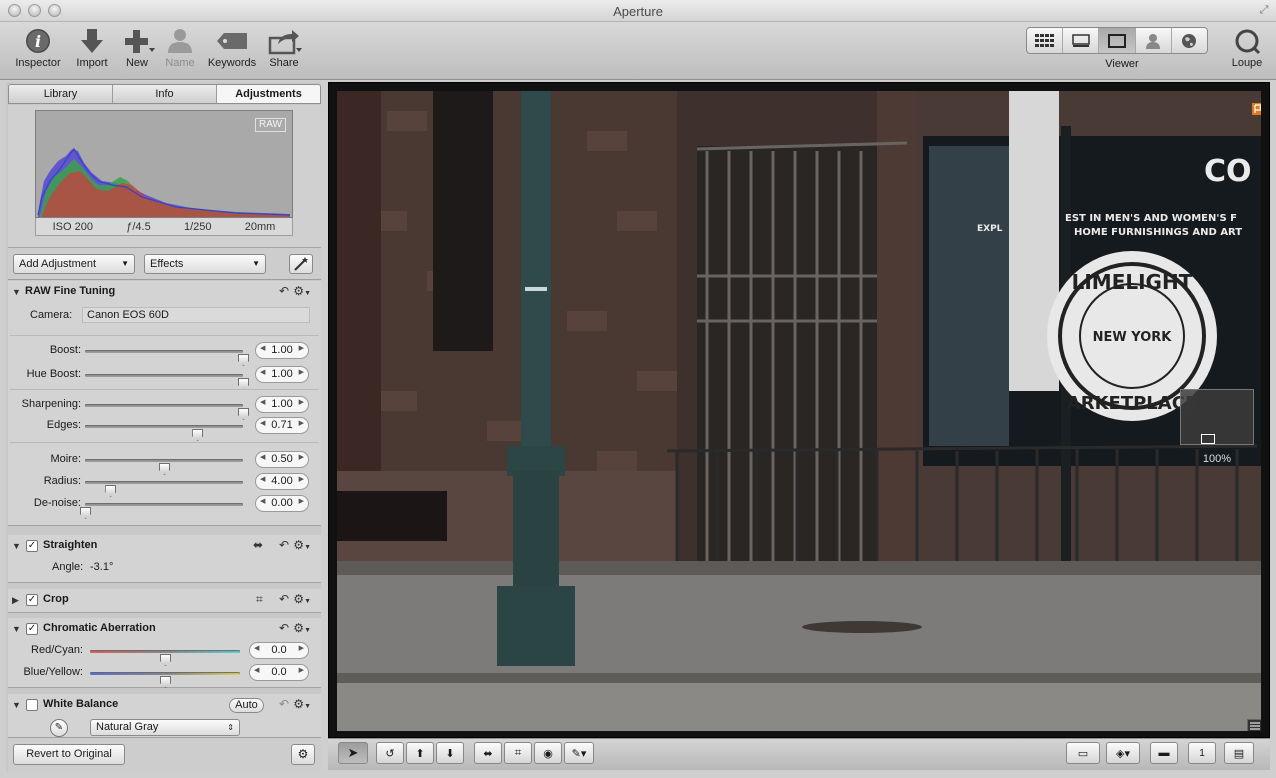  I want to click on split-view-button, so click(1081, 40).